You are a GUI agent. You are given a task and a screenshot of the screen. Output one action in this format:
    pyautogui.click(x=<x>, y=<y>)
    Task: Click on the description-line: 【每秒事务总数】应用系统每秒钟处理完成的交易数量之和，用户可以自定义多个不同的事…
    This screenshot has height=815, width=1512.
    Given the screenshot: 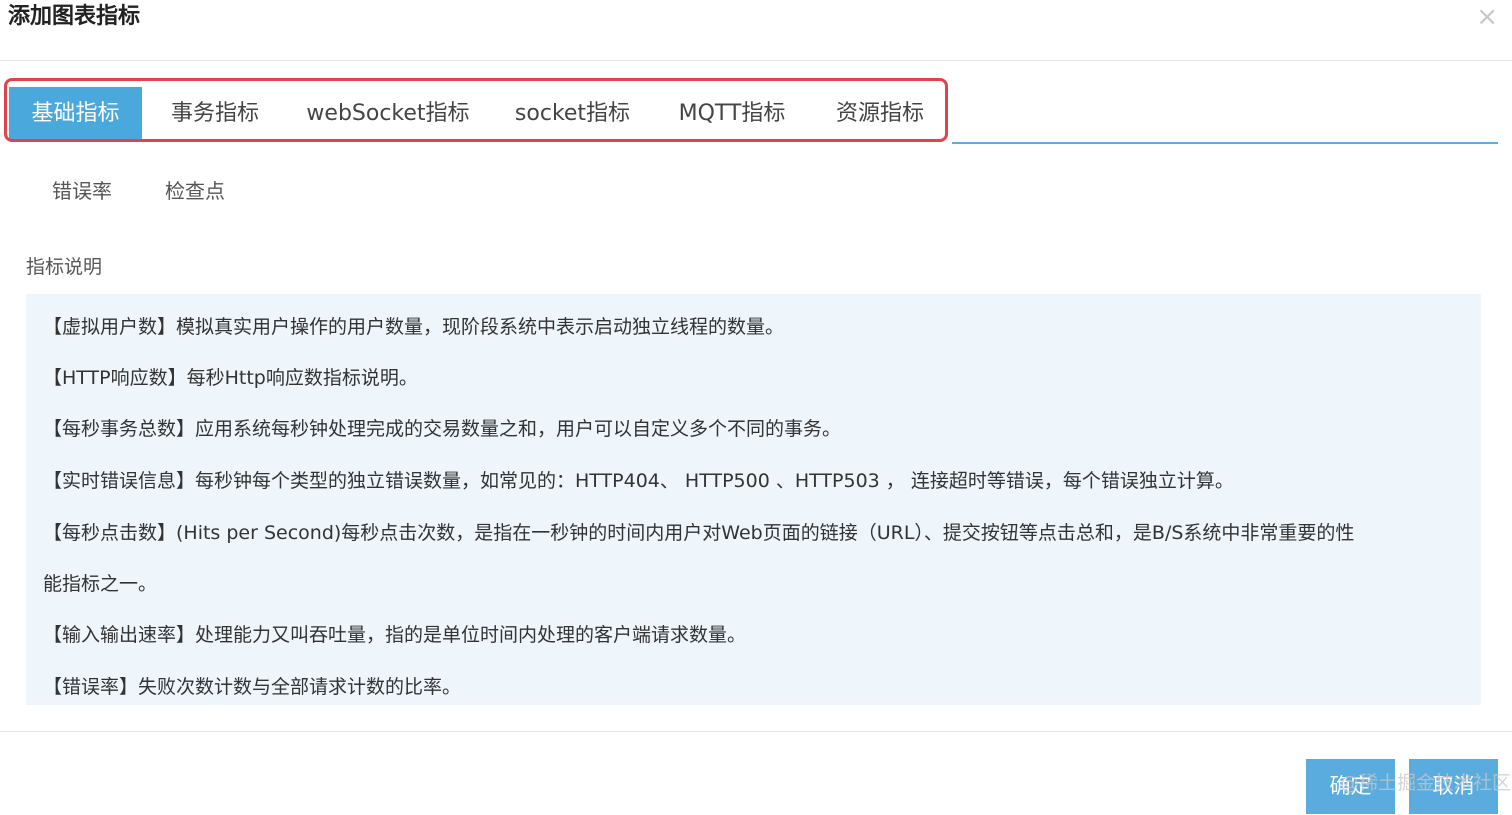 What is the action you would take?
    pyautogui.click(x=442, y=429)
    